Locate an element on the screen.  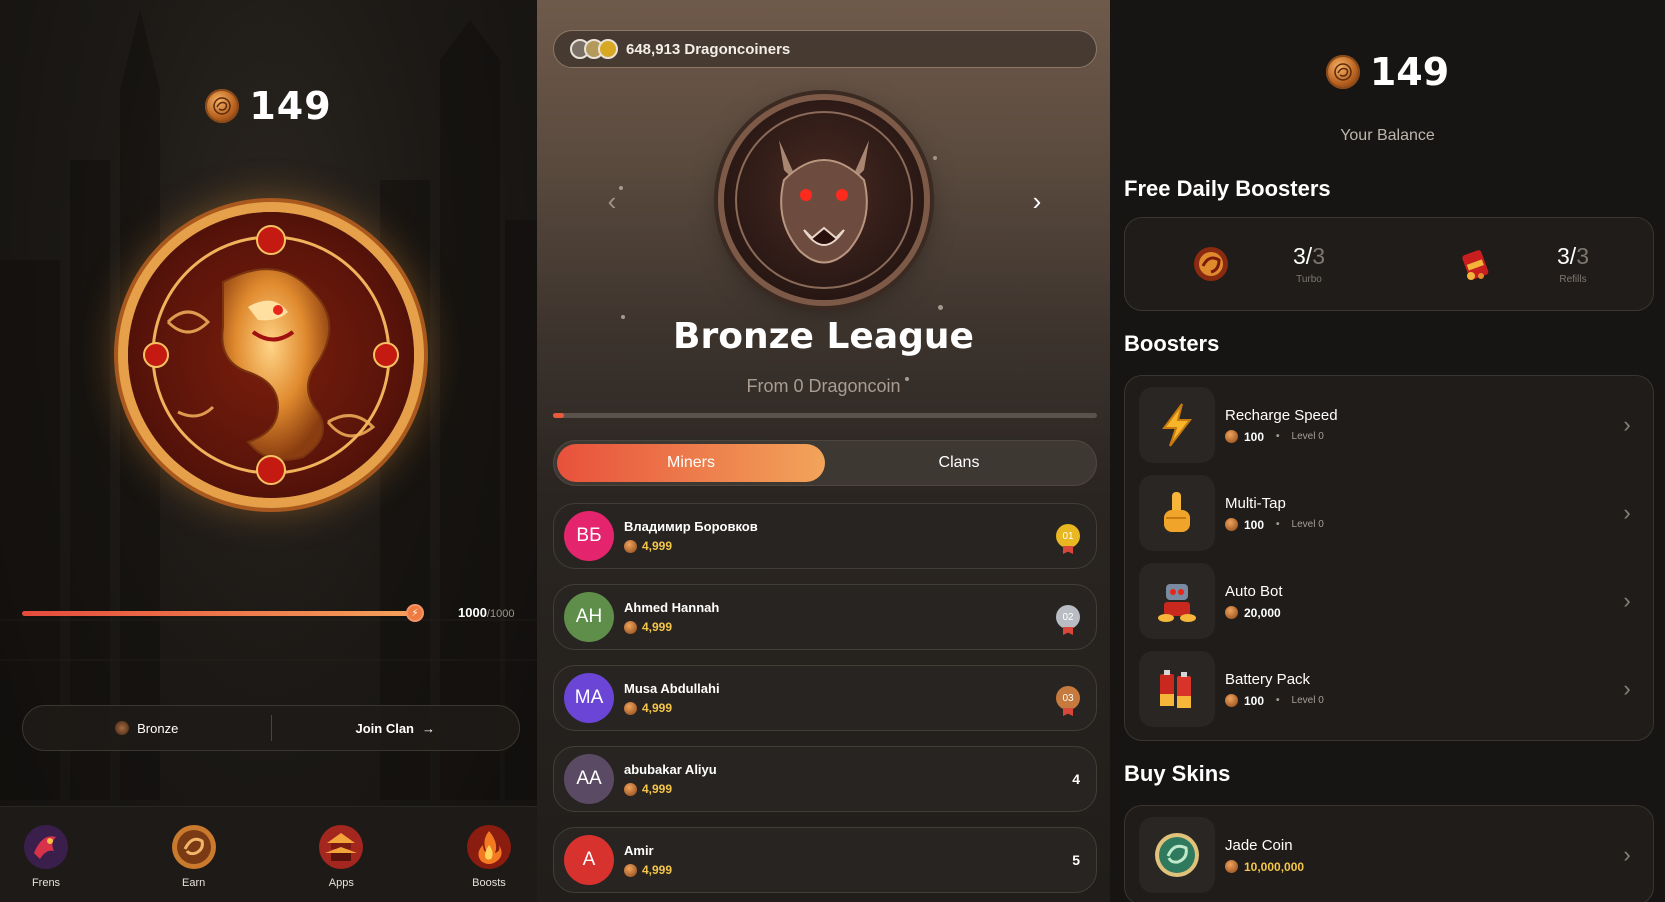
turbo-label: Turbo is located at coordinates (1309, 279).